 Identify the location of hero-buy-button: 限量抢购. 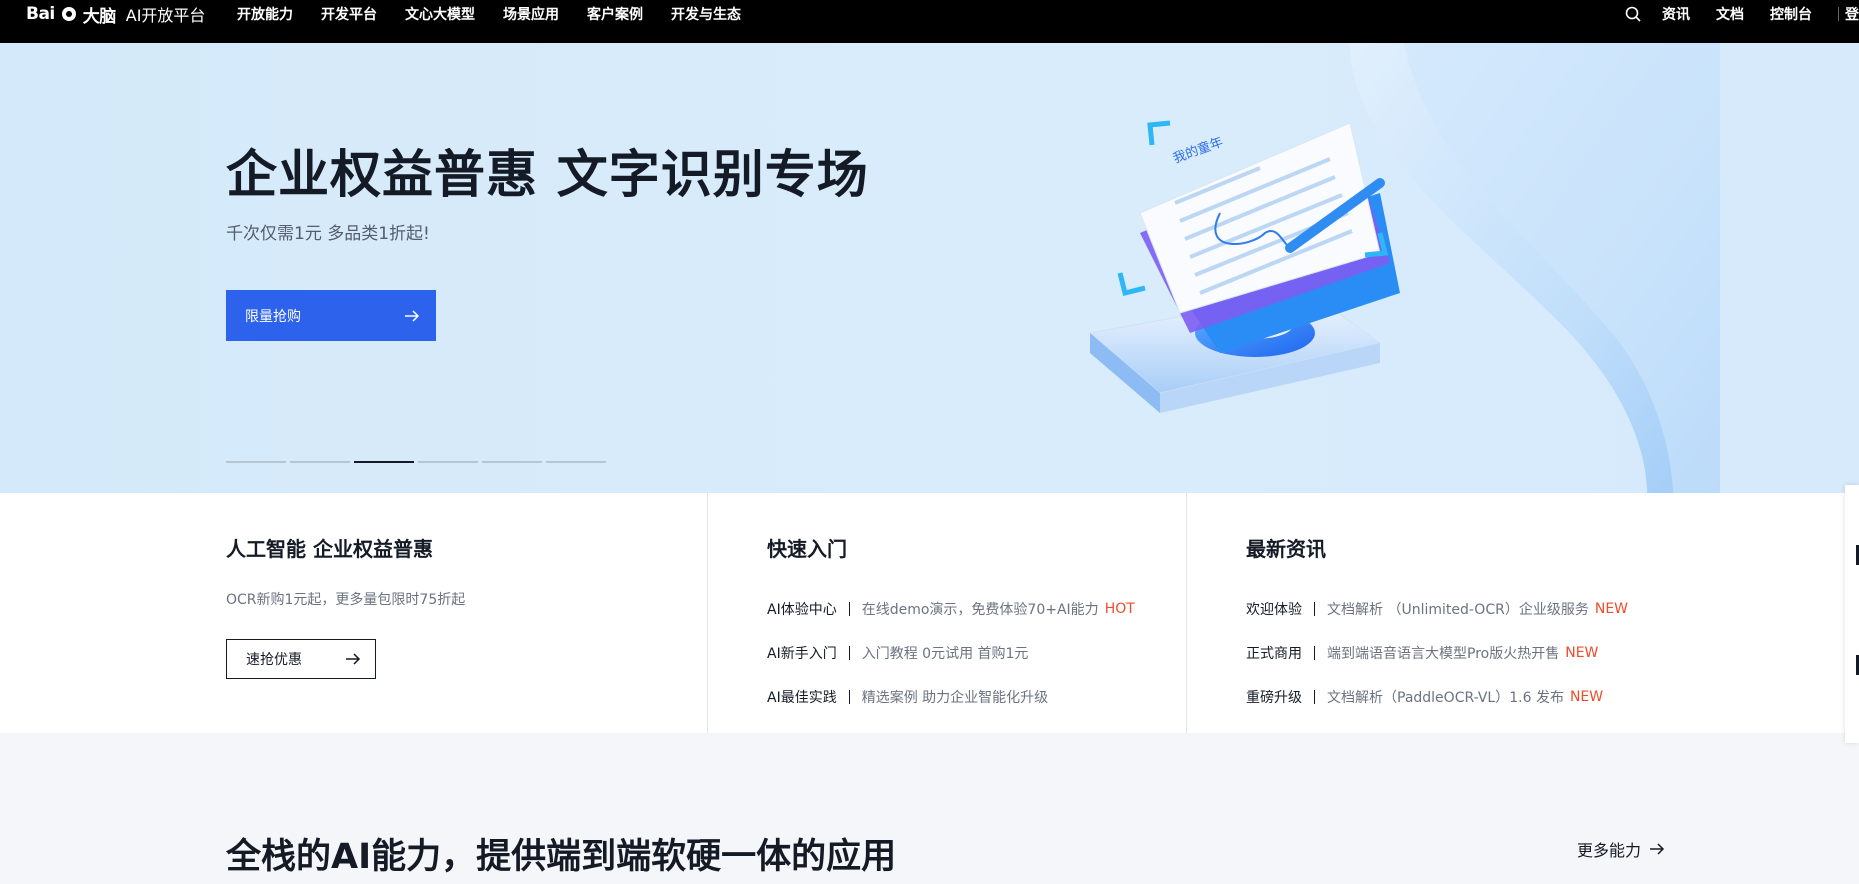
(331, 315).